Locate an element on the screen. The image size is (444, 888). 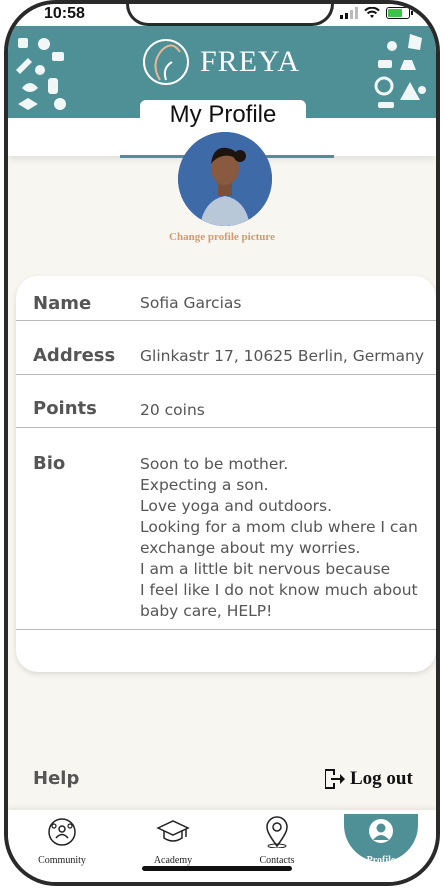
logout-label: Log out is located at coordinates (381, 778).